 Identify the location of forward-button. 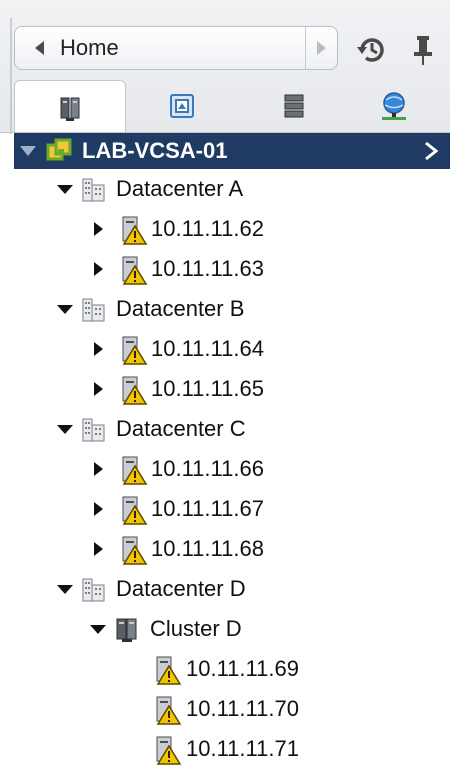
(321, 48).